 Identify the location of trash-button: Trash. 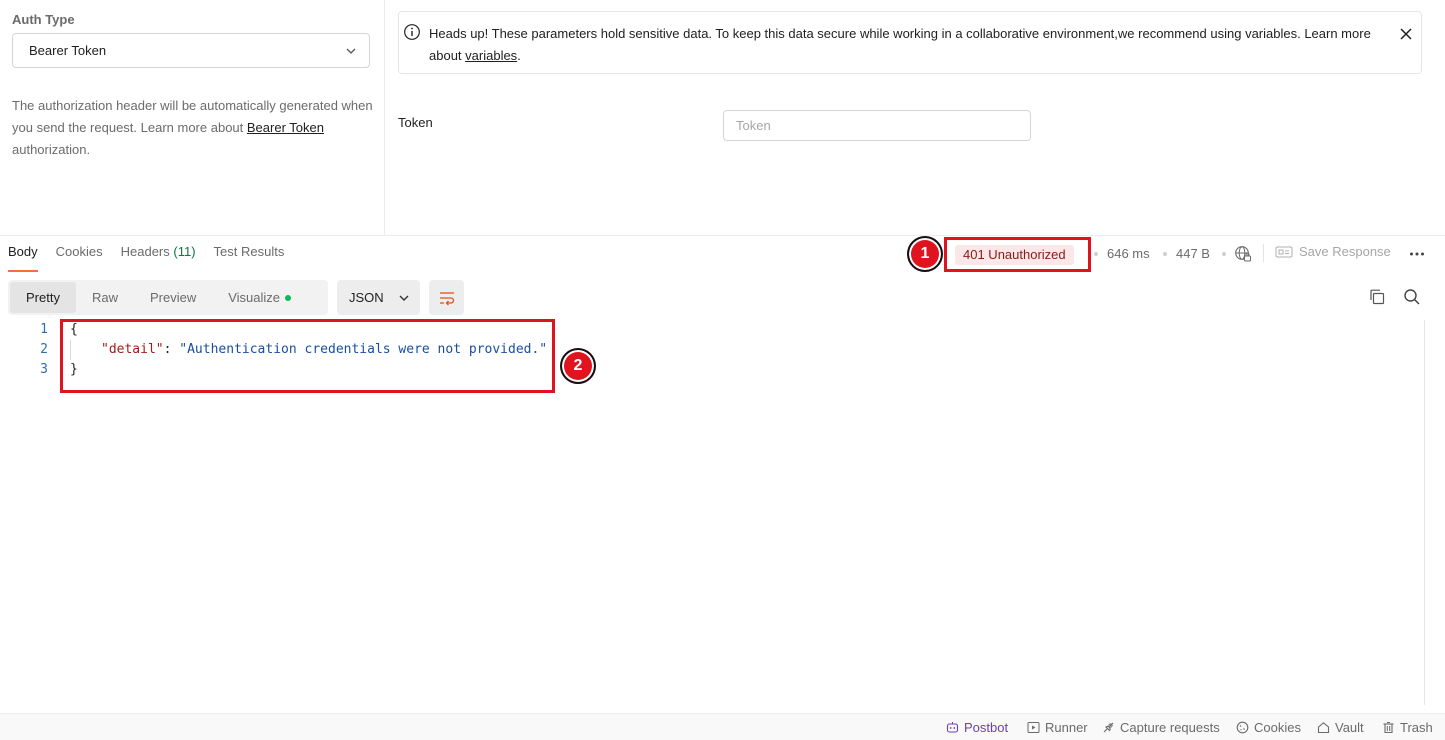
(1407, 727).